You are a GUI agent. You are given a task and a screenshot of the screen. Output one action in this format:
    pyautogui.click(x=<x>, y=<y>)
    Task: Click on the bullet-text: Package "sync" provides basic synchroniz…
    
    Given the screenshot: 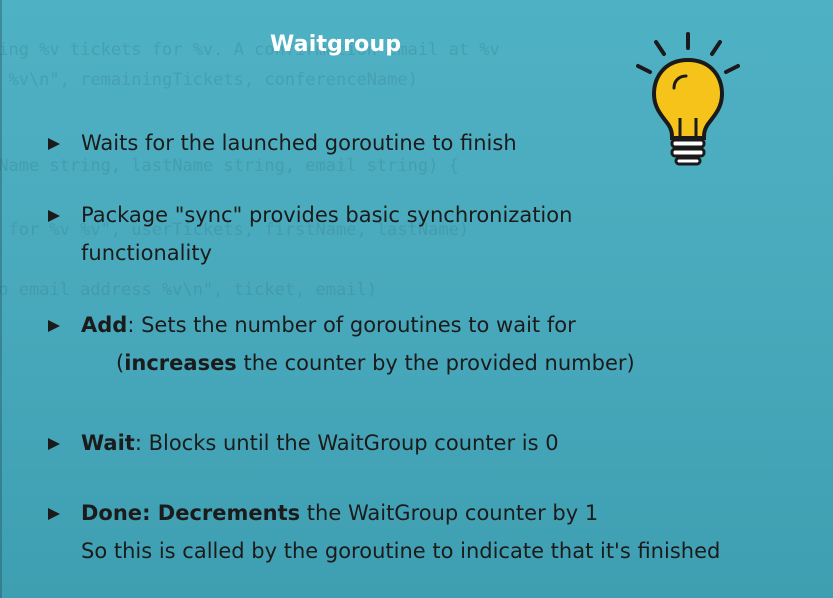 What is the action you would take?
    pyautogui.click(x=327, y=215)
    